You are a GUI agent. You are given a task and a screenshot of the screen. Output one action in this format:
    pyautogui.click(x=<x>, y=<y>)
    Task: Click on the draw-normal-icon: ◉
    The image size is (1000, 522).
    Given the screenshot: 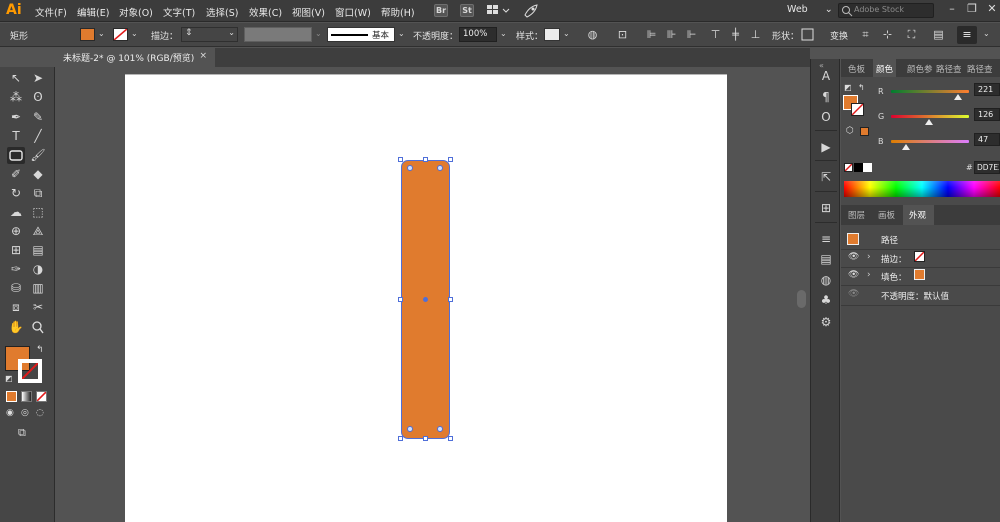 What is the action you would take?
    pyautogui.click(x=10, y=413)
    